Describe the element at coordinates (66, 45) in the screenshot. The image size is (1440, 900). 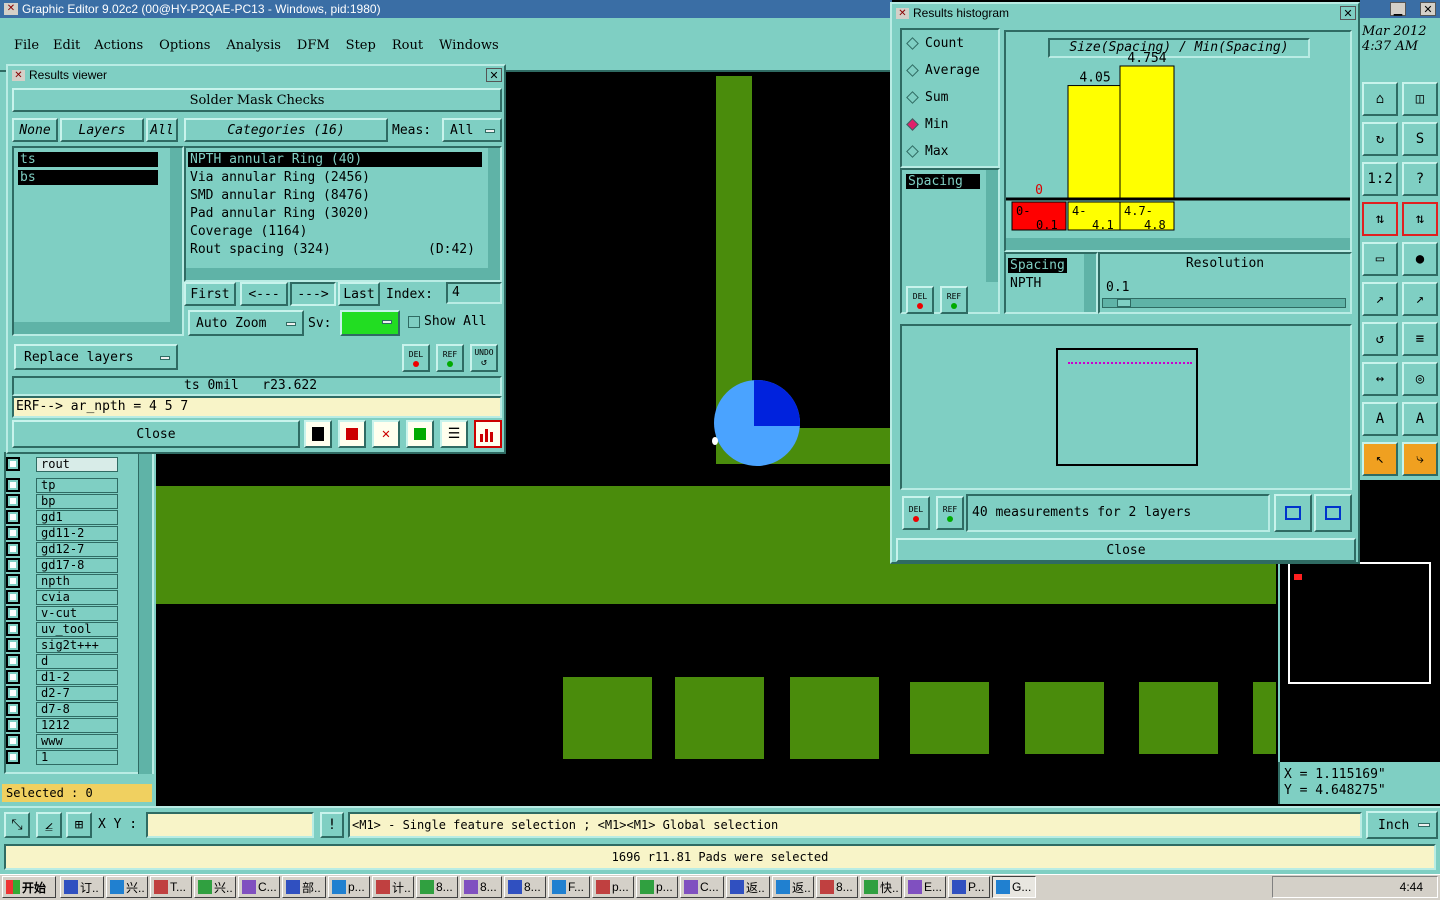
I see `menu-edit: Edit` at that location.